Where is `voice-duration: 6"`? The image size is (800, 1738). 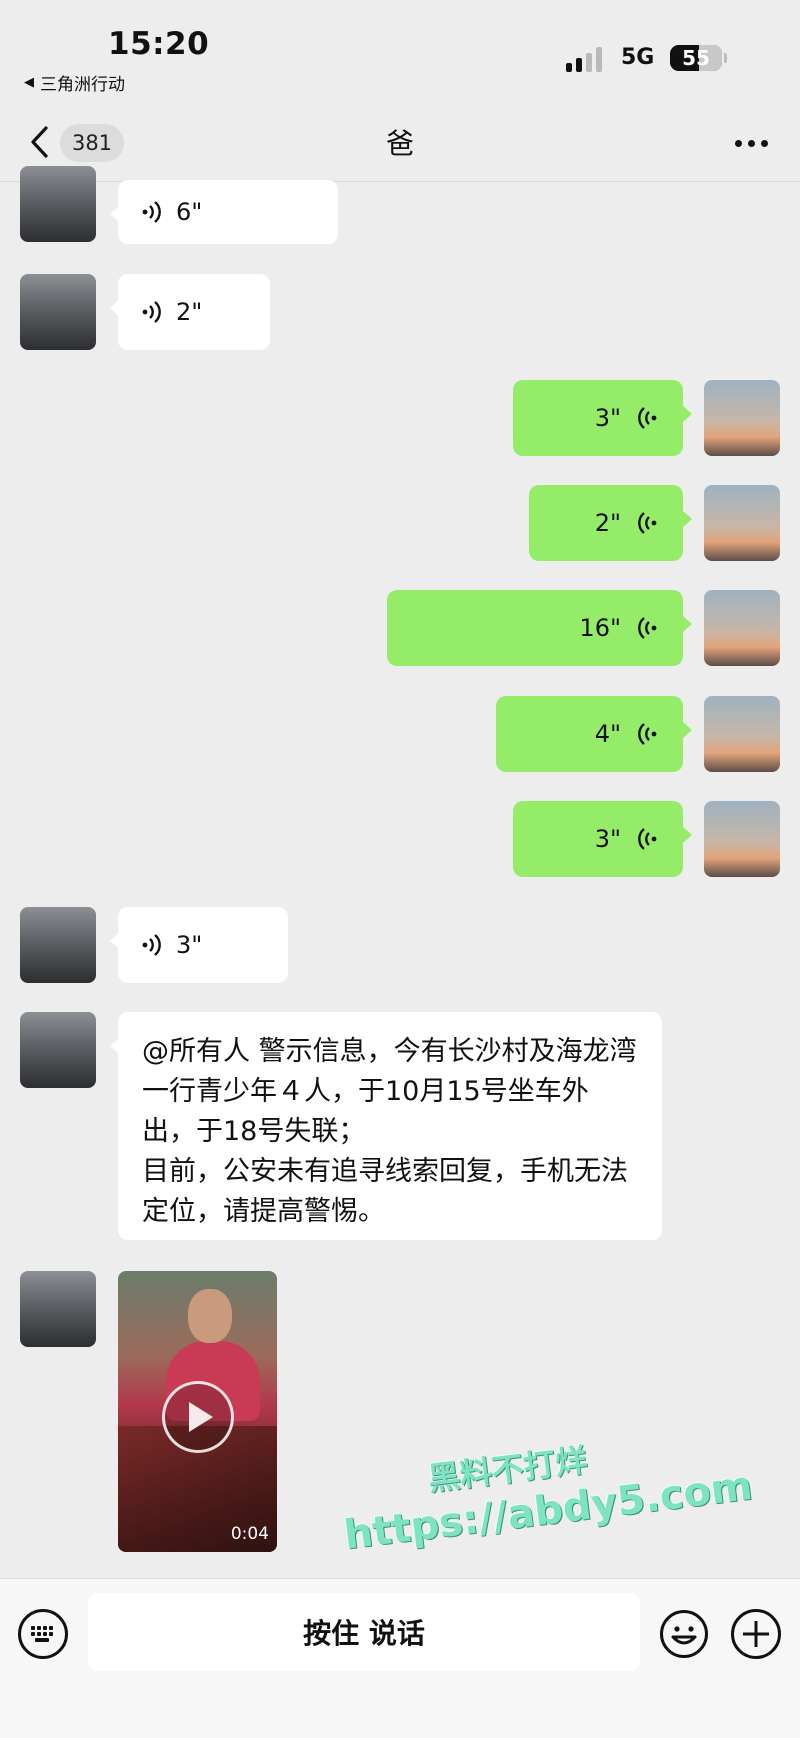 voice-duration: 6" is located at coordinates (189, 212).